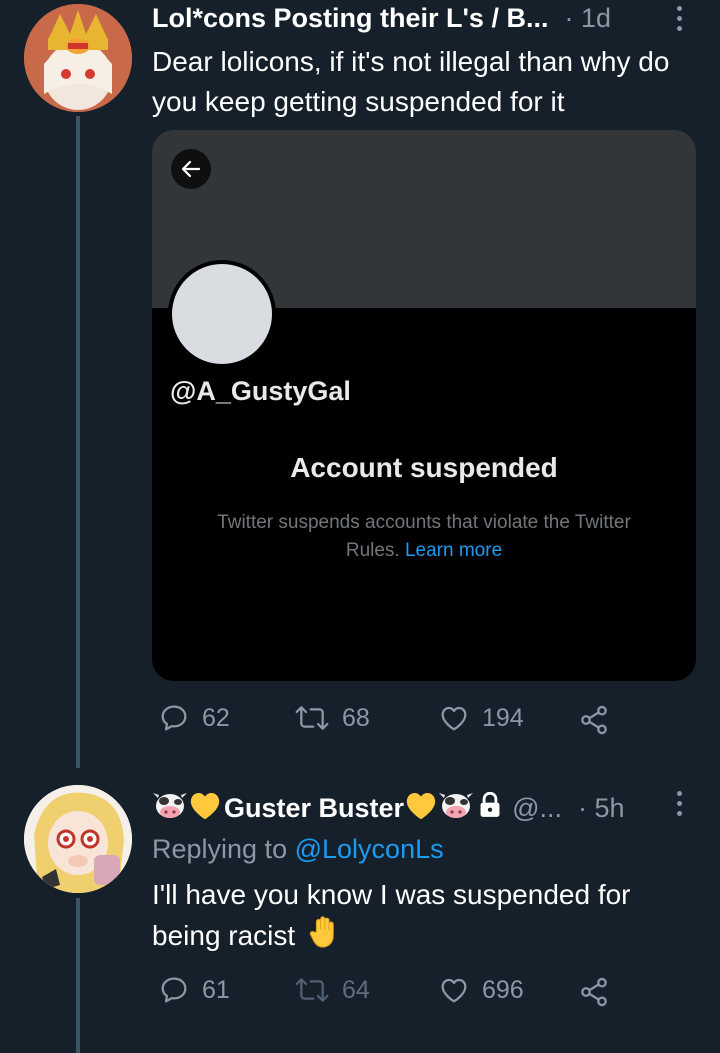 This screenshot has width=720, height=1053. What do you see at coordinates (332, 990) in the screenshot?
I see `retweet-button: 64` at bounding box center [332, 990].